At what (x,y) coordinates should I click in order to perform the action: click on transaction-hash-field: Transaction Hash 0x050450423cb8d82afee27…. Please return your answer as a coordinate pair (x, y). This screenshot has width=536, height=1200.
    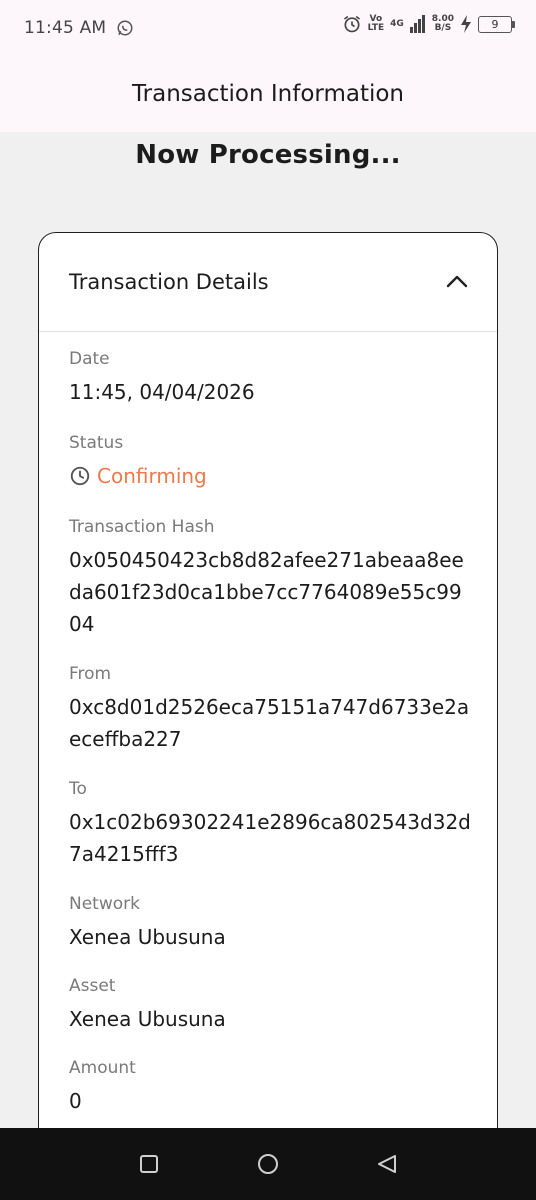
    Looking at the image, I should click on (268, 578).